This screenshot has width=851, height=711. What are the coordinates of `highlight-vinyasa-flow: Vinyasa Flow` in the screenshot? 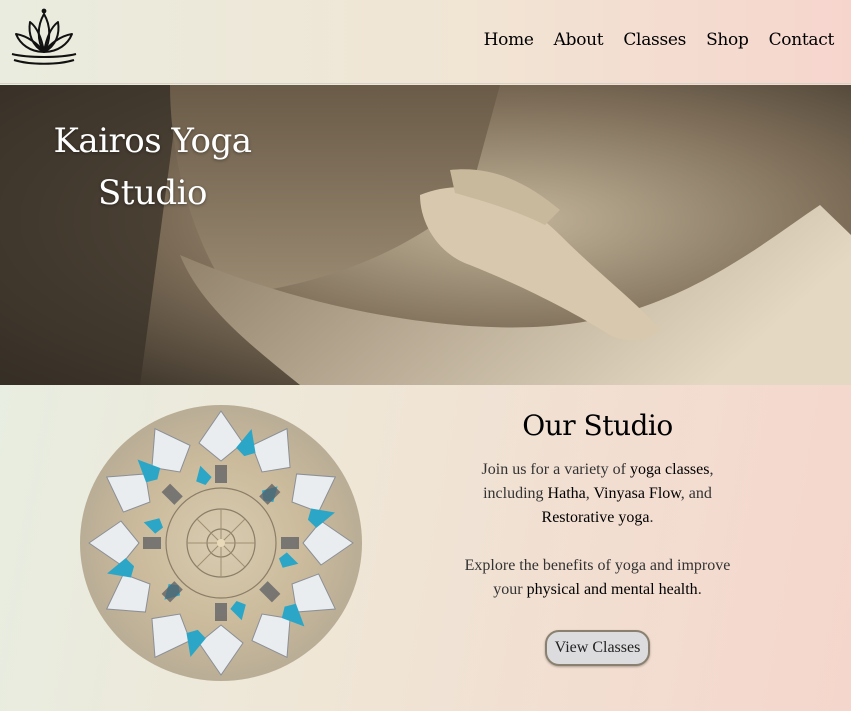 It's located at (637, 493).